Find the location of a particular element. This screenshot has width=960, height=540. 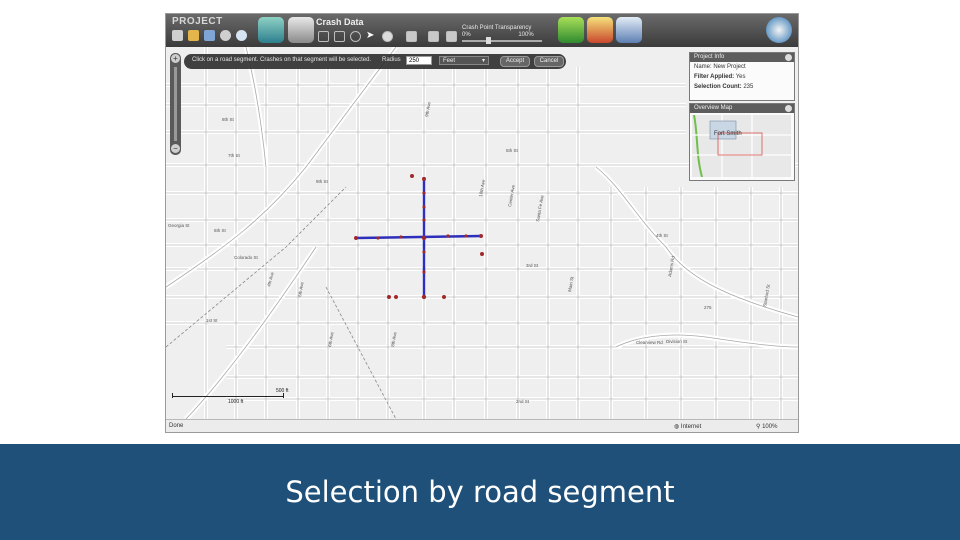

zoom-level: ⚲ 100% is located at coordinates (766, 426).